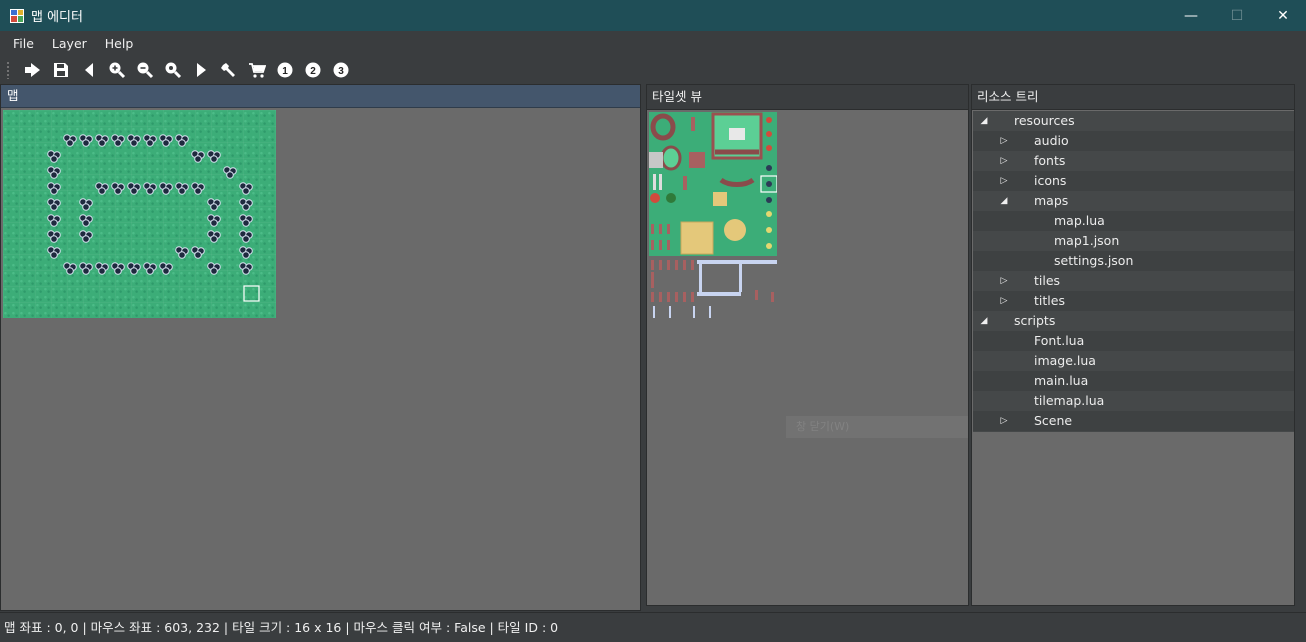 This screenshot has width=1306, height=642. I want to click on tree-item: ▷ fonts, so click(1133, 161).